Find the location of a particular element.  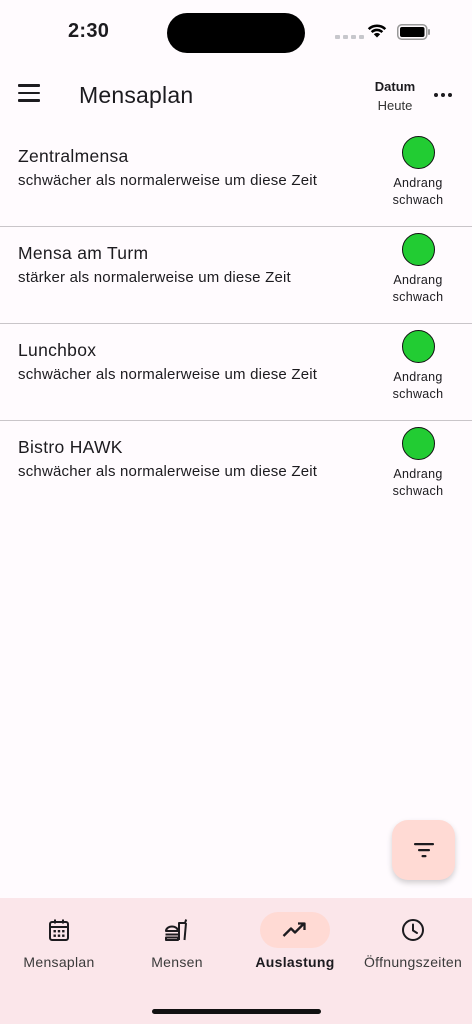

date-selector: Datum Heute is located at coordinates (395, 96).